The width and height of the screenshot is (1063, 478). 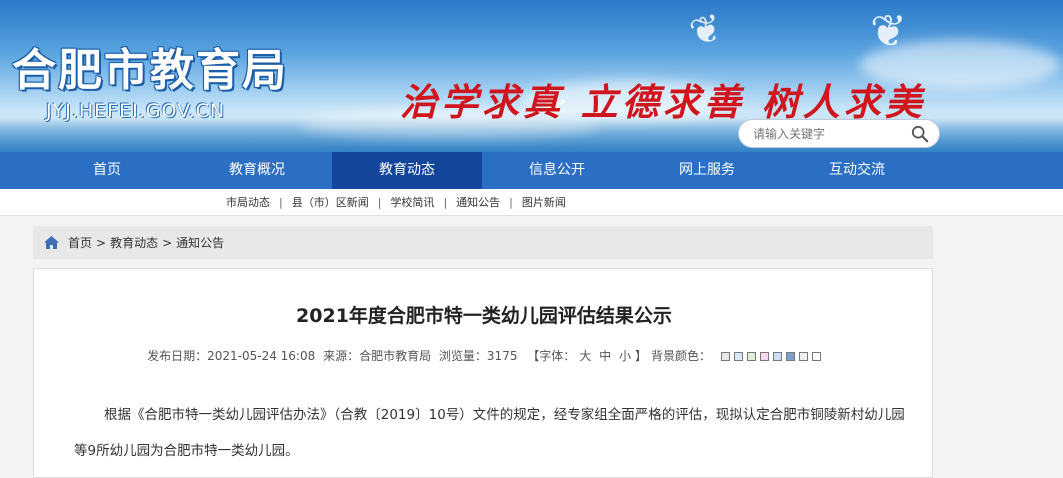 What do you see at coordinates (828, 134) in the screenshot?
I see `search-input` at bounding box center [828, 134].